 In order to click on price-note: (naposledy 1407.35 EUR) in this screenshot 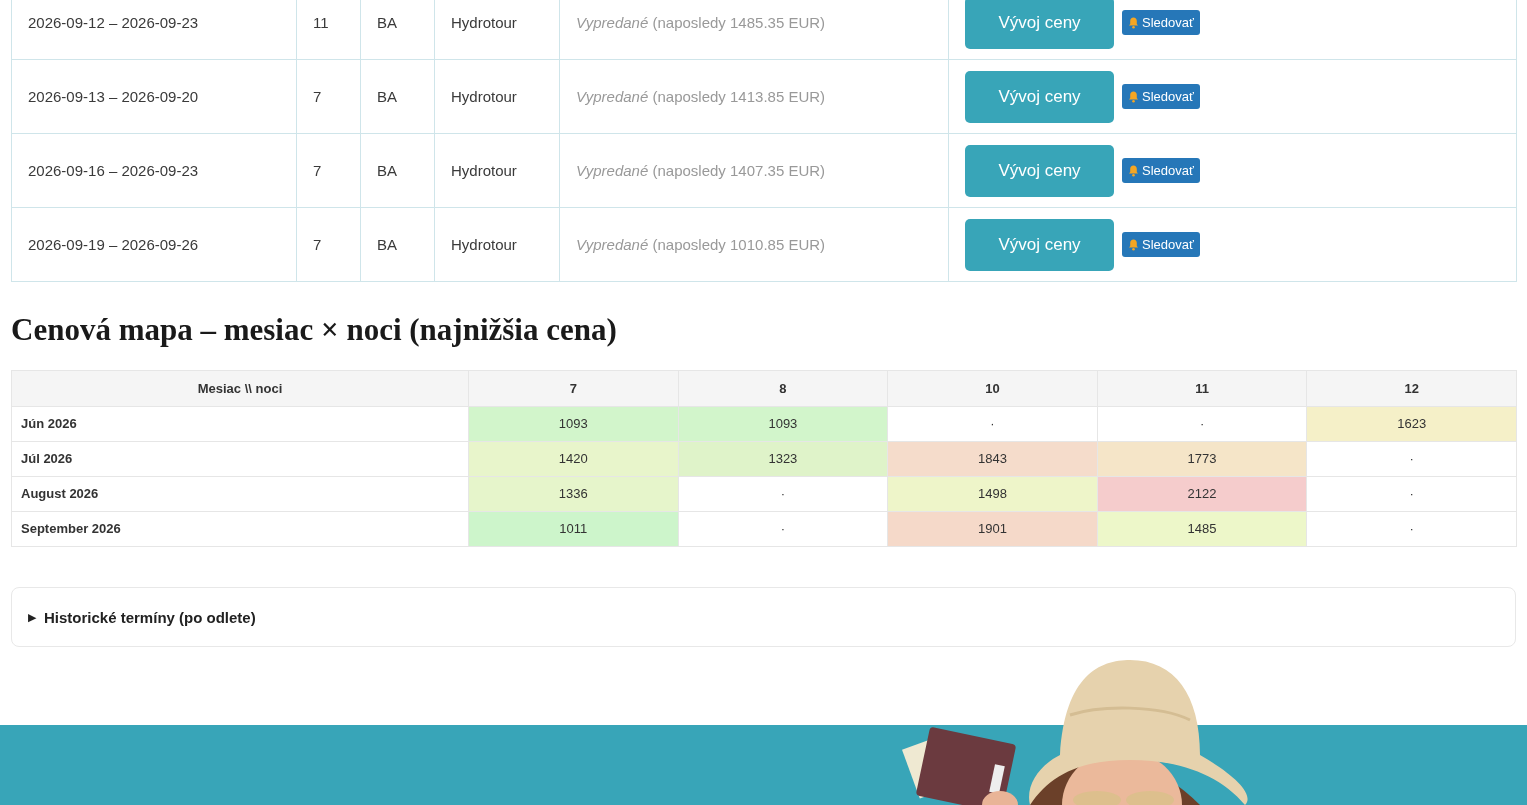, I will do `click(739, 170)`.